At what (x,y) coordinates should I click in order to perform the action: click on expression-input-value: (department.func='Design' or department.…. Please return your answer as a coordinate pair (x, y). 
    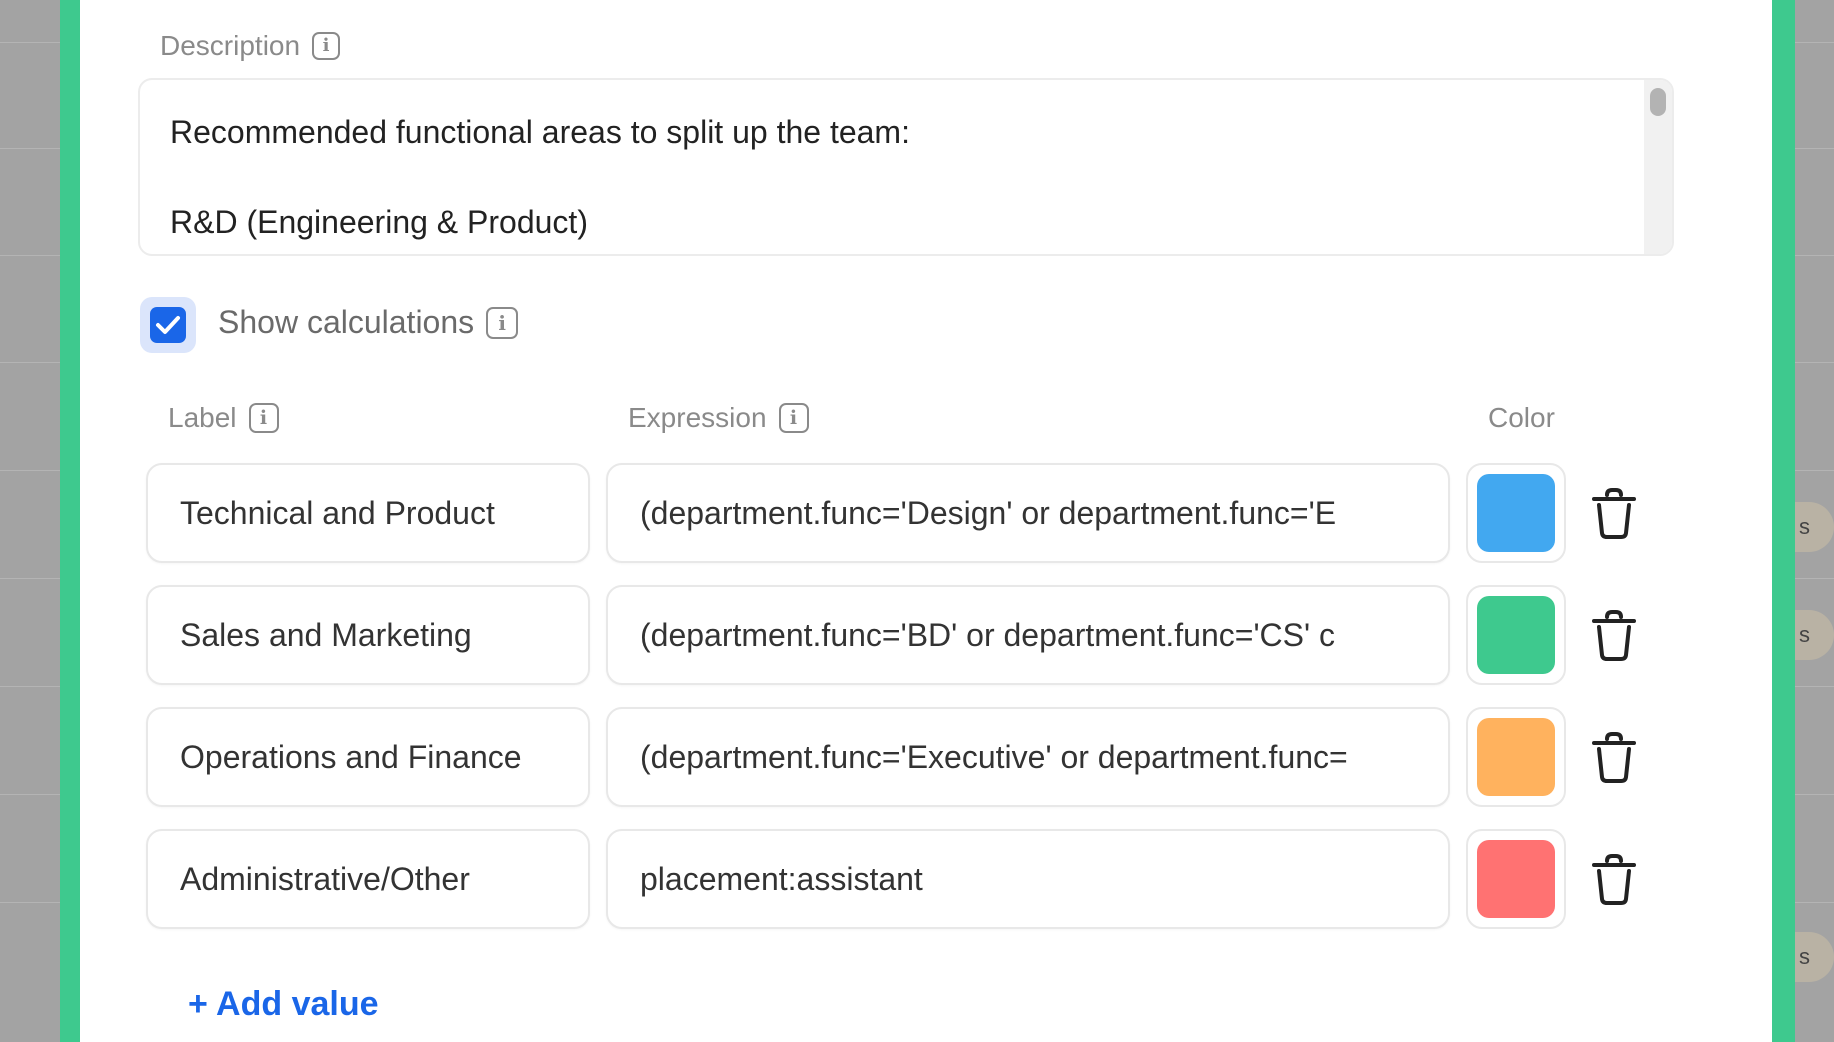
    Looking at the image, I should click on (988, 512).